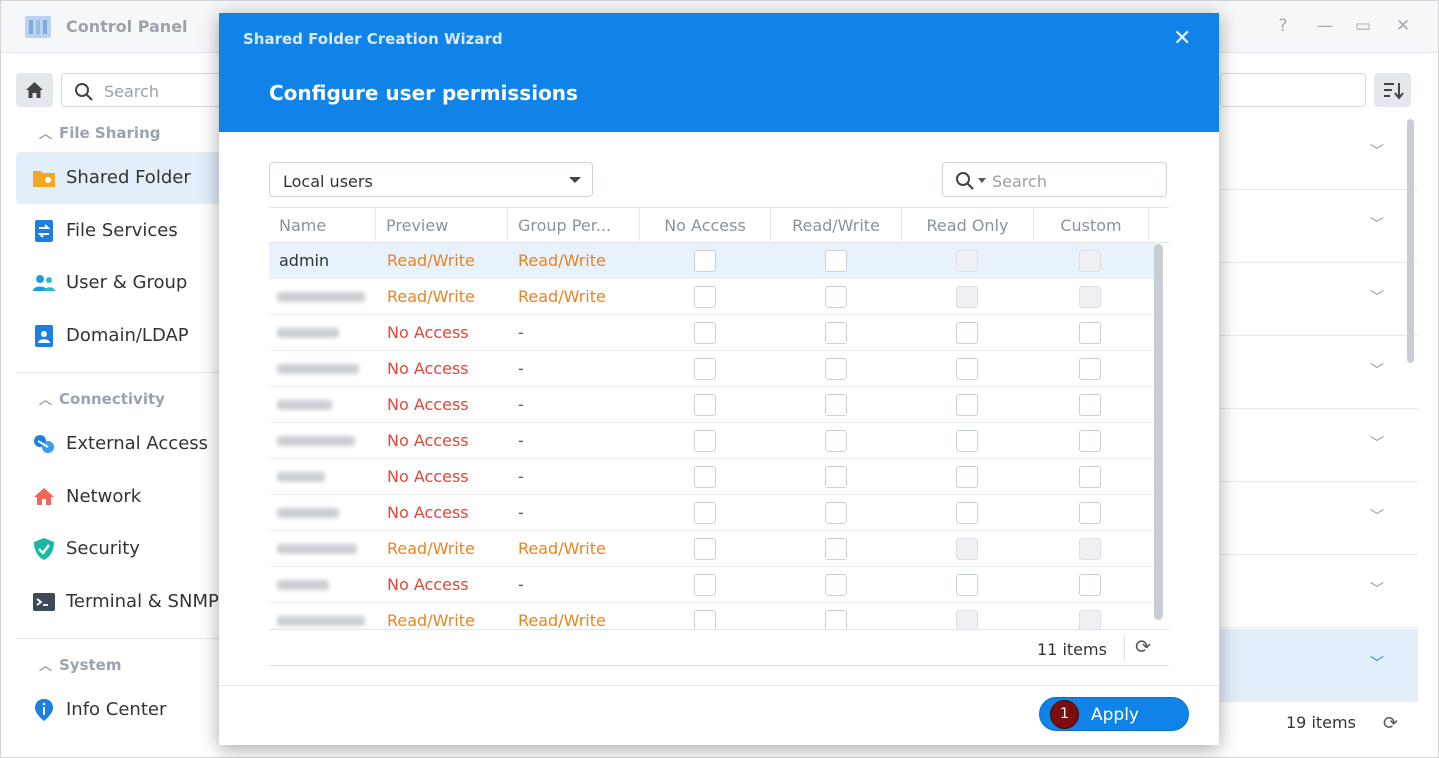 The height and width of the screenshot is (758, 1439). What do you see at coordinates (1410, 241) in the screenshot?
I see `list-scrollbar` at bounding box center [1410, 241].